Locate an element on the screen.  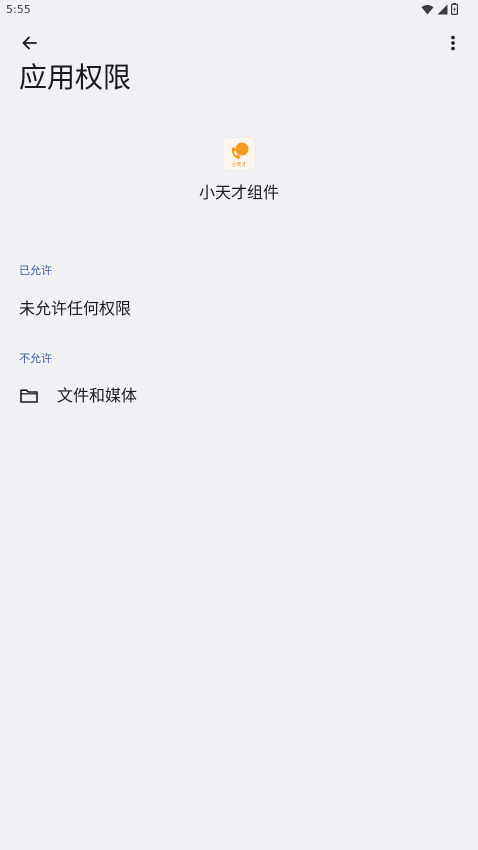
more-vert-icon is located at coordinates (453, 45).